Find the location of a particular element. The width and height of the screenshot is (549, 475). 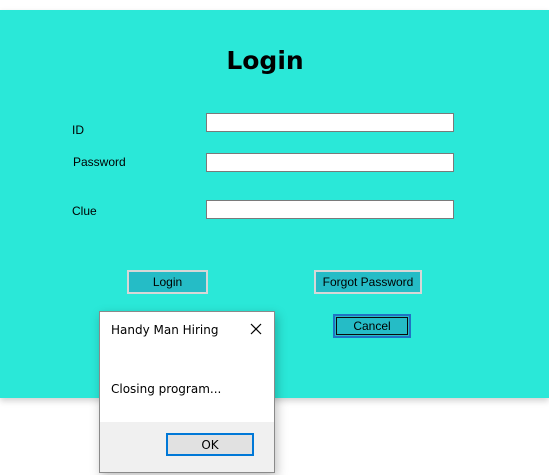

message-dialog: Handy Man Hiring Closing program... OK is located at coordinates (187, 392).